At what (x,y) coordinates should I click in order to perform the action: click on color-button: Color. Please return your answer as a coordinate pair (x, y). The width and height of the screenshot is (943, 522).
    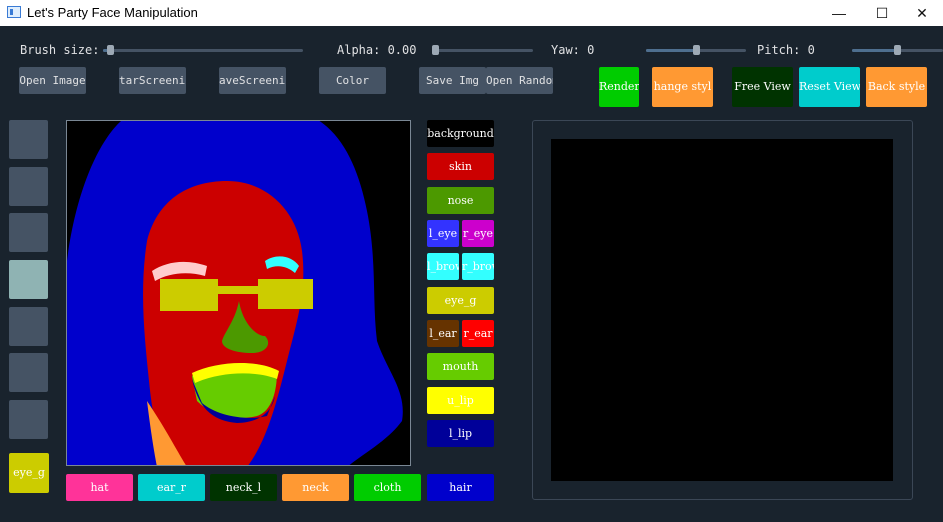
    Looking at the image, I should click on (352, 80).